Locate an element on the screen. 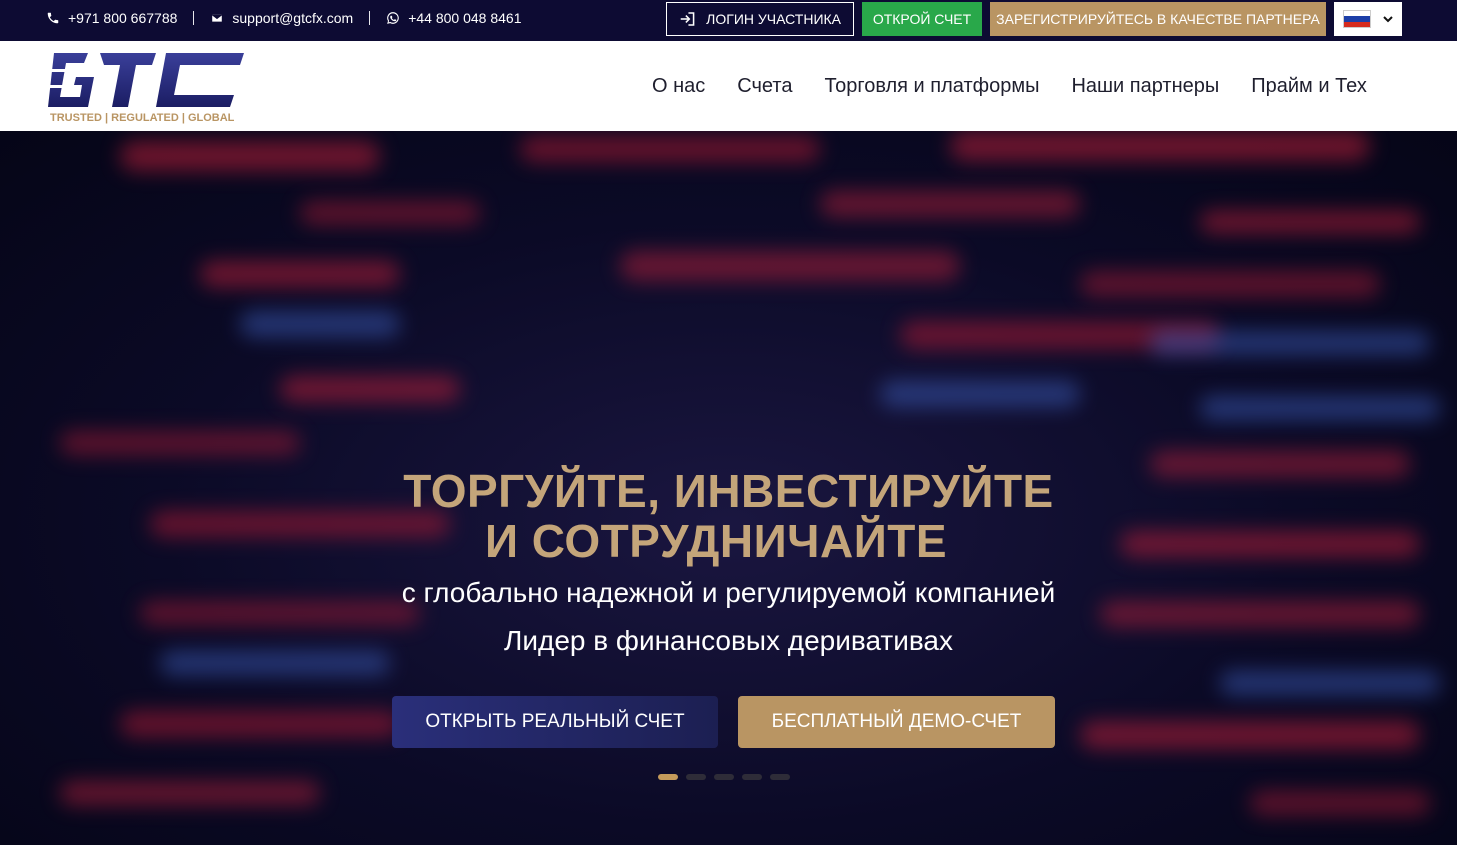 Image resolution: width=1457 pixels, height=845 pixels. whatsapp-contact: +44 800 048 8461 is located at coordinates (453, 18).